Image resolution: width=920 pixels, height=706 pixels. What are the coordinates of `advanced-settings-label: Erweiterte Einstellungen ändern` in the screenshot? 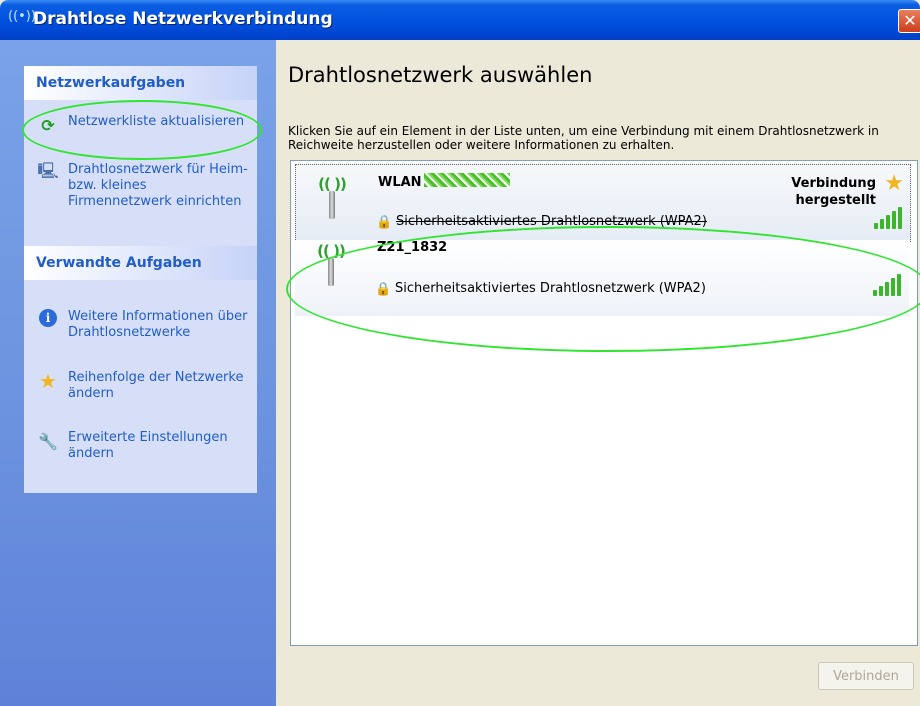 It's located at (148, 445).